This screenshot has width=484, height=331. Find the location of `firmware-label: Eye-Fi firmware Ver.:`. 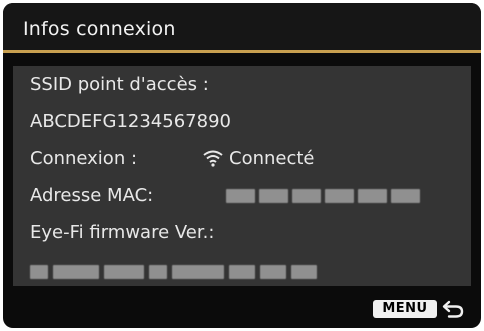

firmware-label: Eye-Fi firmware Ver.: is located at coordinates (122, 232).